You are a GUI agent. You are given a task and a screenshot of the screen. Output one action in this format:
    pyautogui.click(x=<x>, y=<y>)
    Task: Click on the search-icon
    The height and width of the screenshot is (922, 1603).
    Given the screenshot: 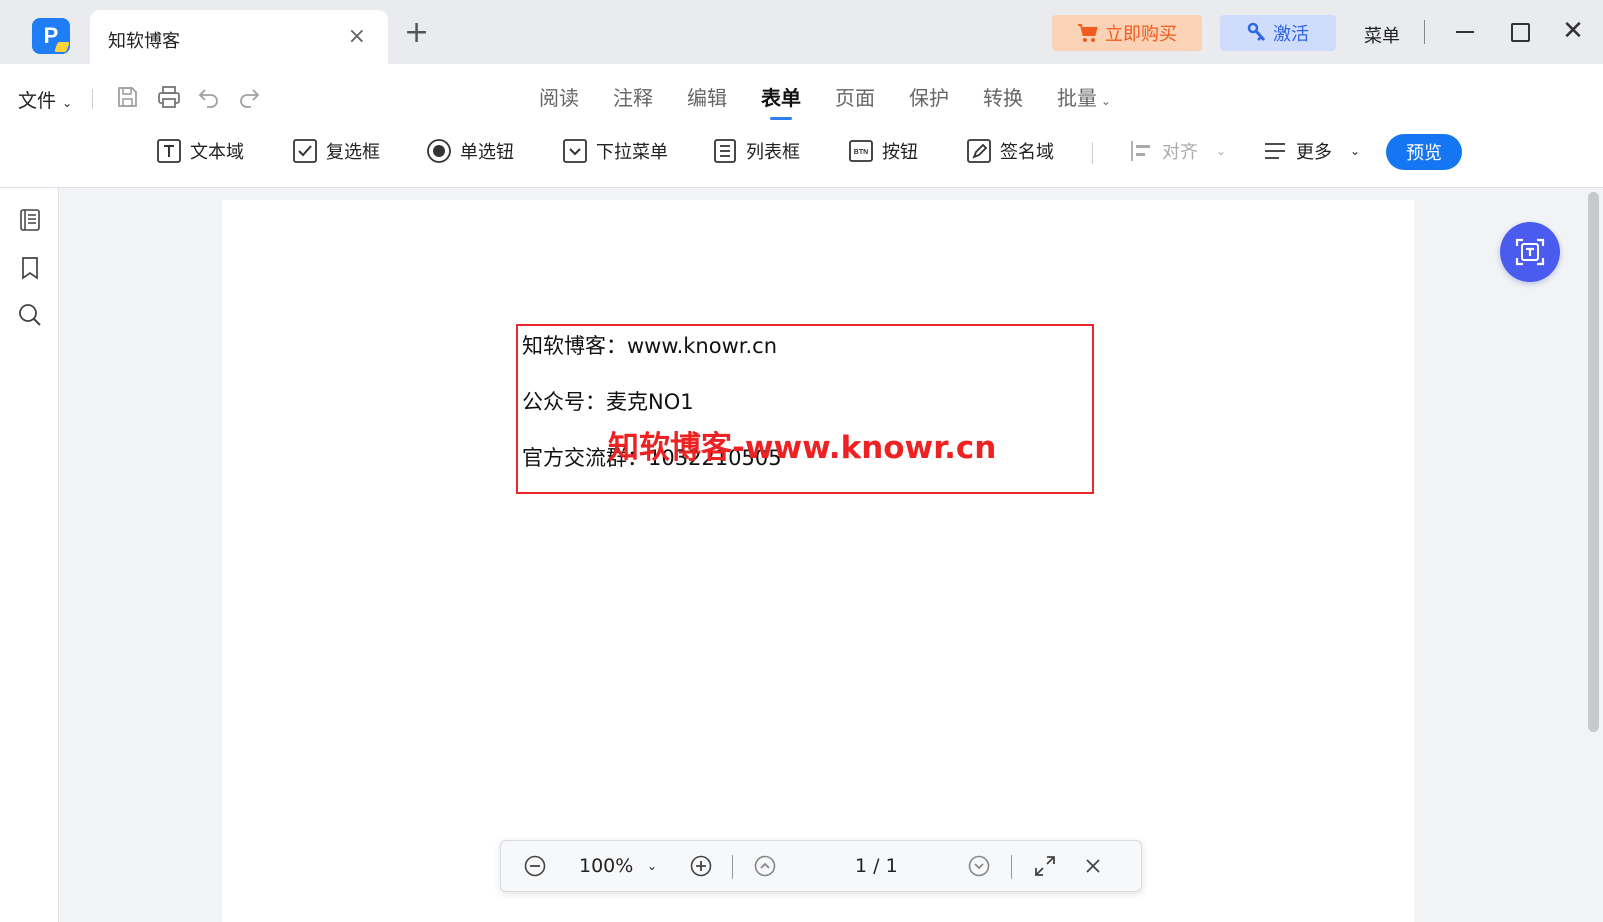 What is the action you would take?
    pyautogui.click(x=30, y=315)
    